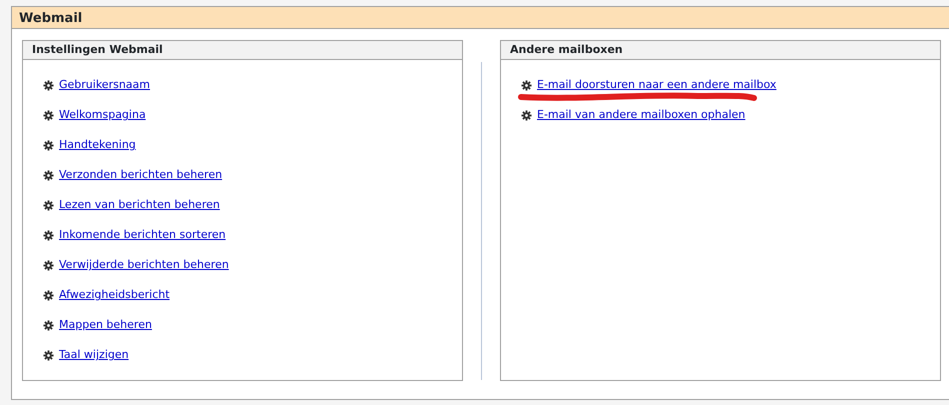 The height and width of the screenshot is (405, 949). What do you see at coordinates (144, 265) in the screenshot?
I see `settings-link: Verwijderde berichten beheren` at bounding box center [144, 265].